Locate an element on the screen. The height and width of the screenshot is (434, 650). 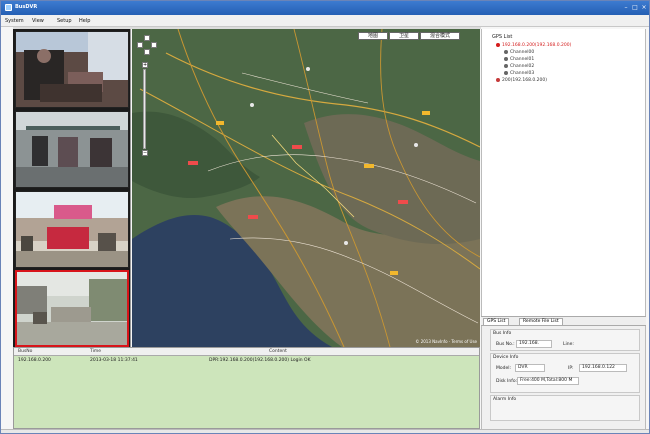
menu-item-system: System is located at coordinates (14, 21).